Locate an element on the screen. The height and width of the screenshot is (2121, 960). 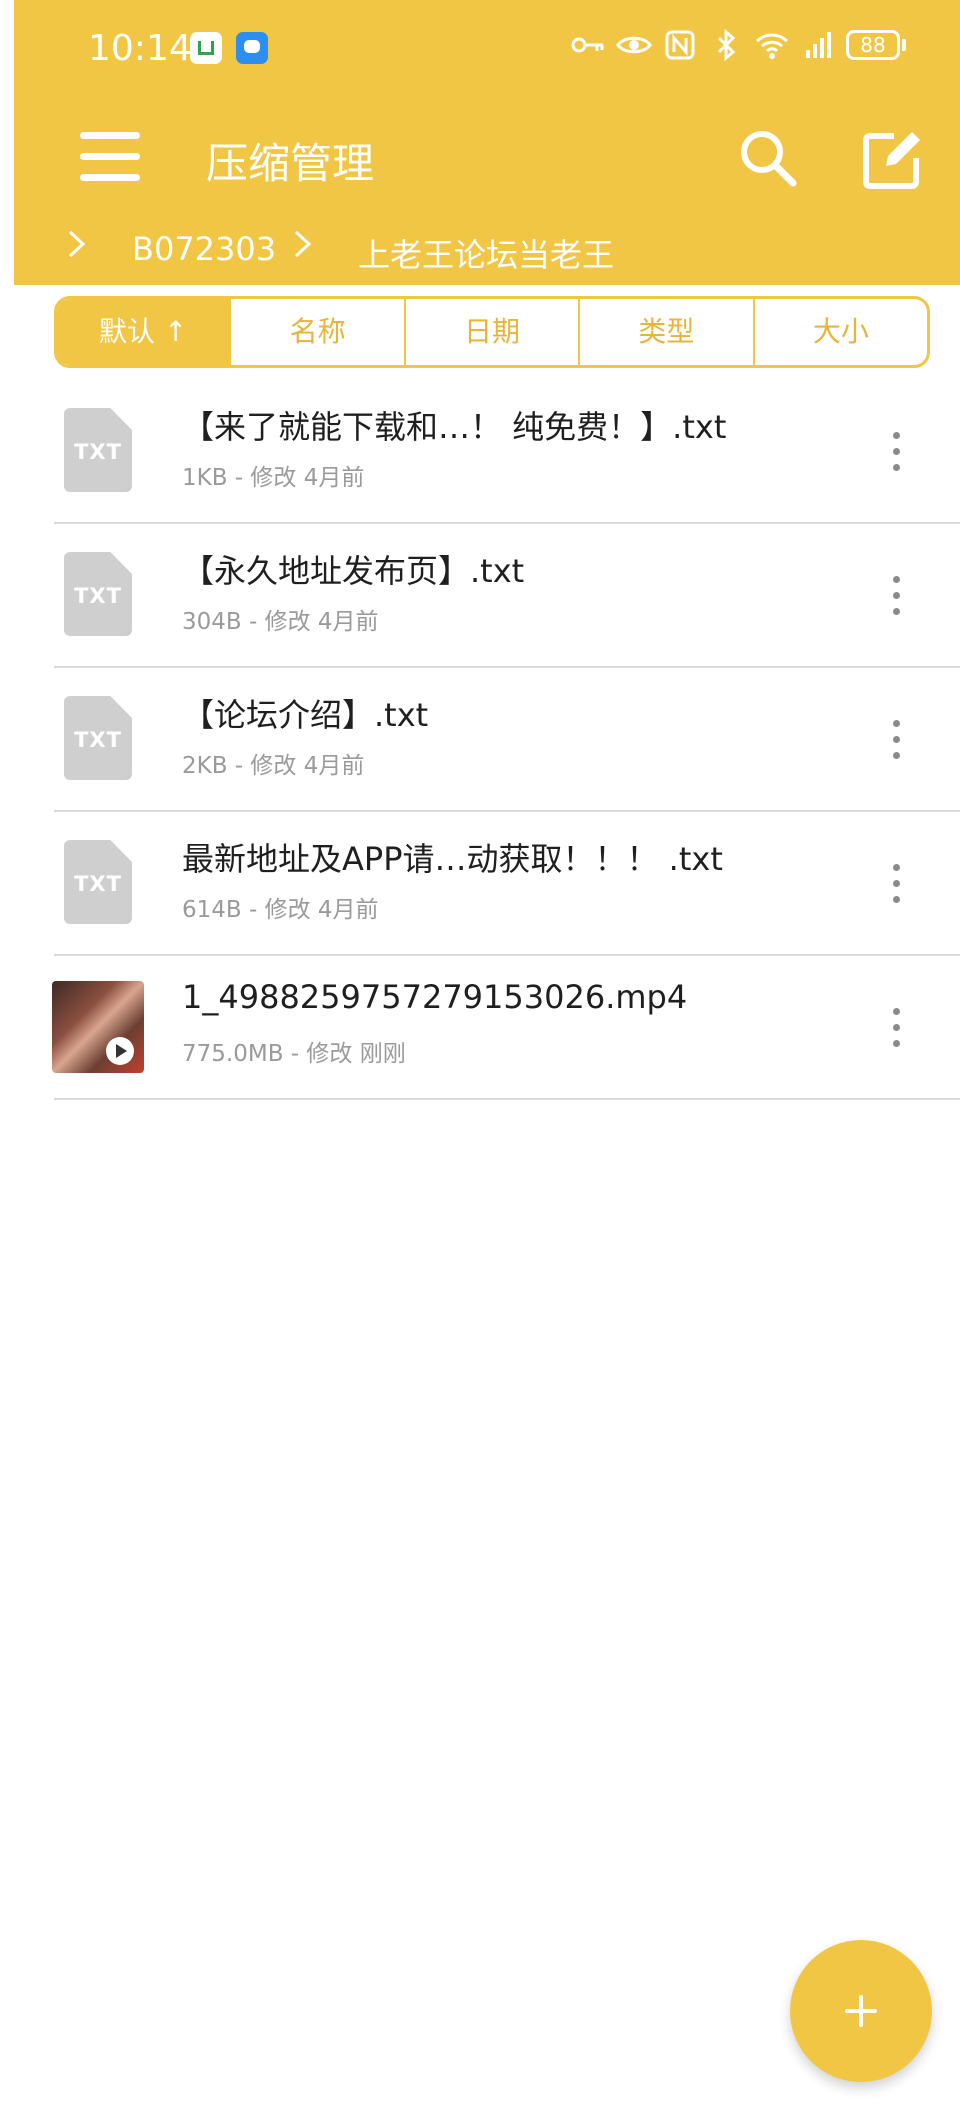
sort-tab-type: 类型 is located at coordinates (665, 332).